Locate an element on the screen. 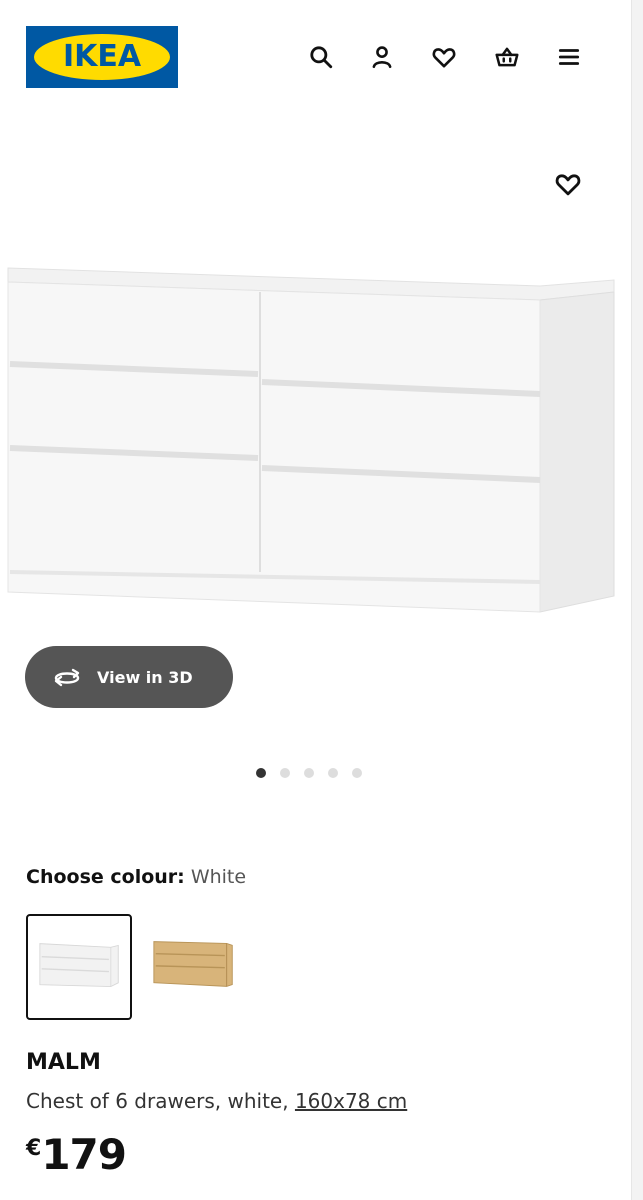 This screenshot has width=643, height=1200. view-in-3d-button: View in 3D is located at coordinates (129, 677).